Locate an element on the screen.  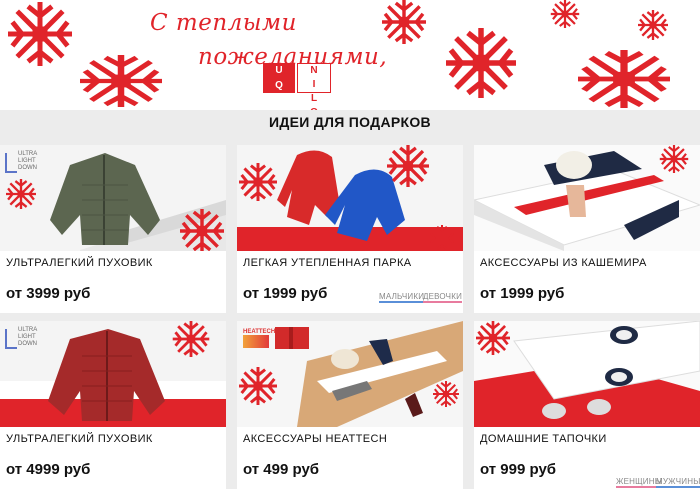
logo-bottom: Q is located at coordinates (279, 85).